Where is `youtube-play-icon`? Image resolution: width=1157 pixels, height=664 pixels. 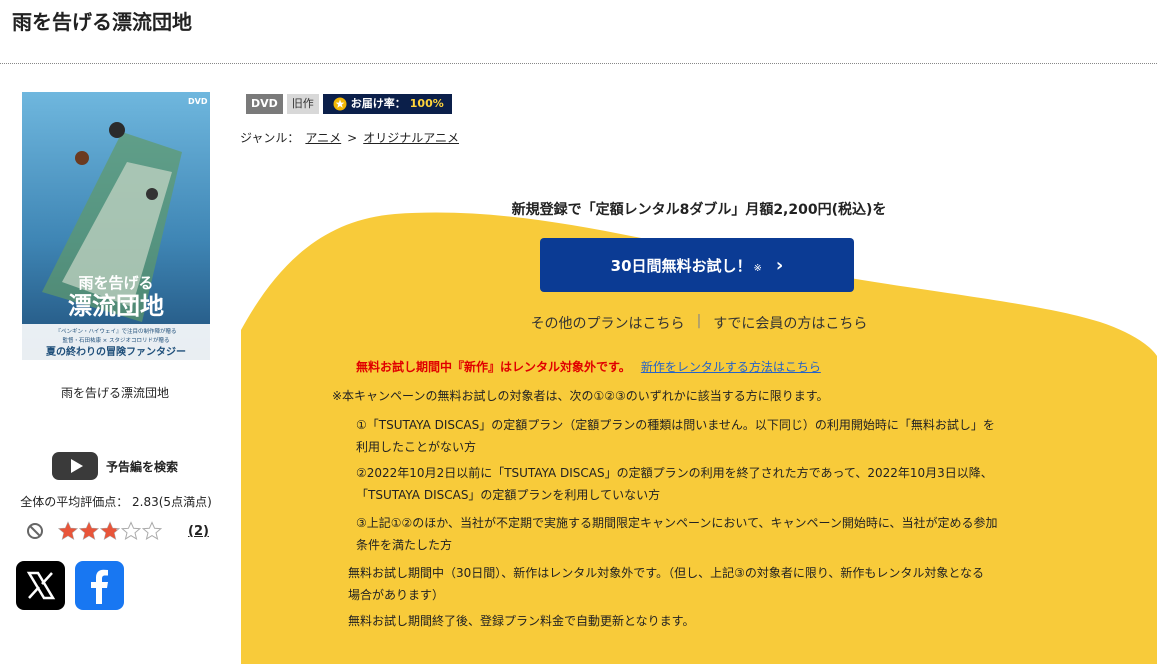 youtube-play-icon is located at coordinates (75, 466).